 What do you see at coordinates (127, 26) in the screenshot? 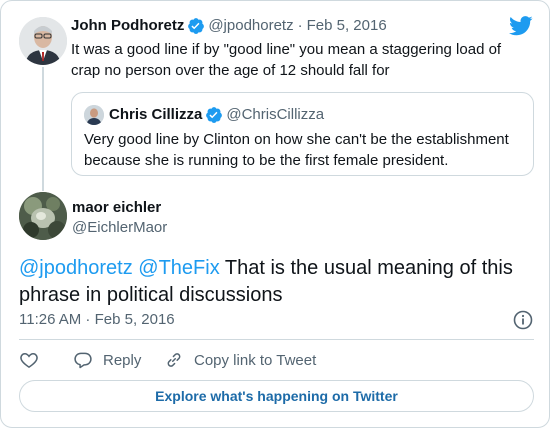
I see `parent-author-name: John Podhoretz` at bounding box center [127, 26].